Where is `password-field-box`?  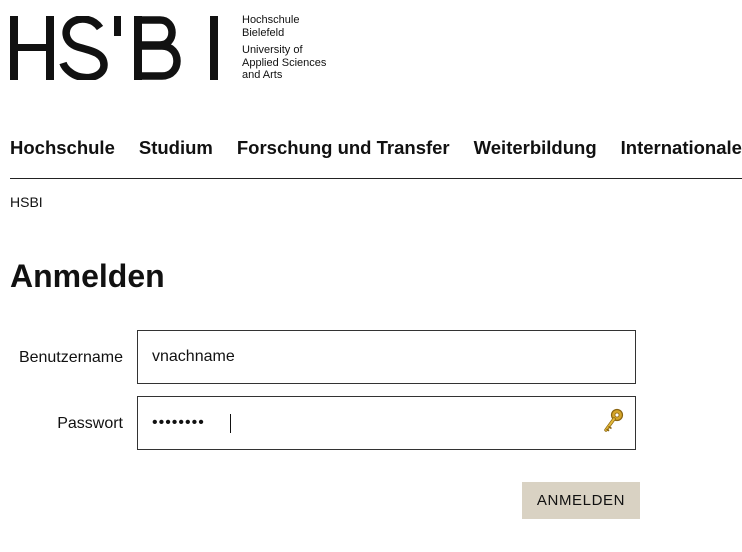 password-field-box is located at coordinates (386, 423).